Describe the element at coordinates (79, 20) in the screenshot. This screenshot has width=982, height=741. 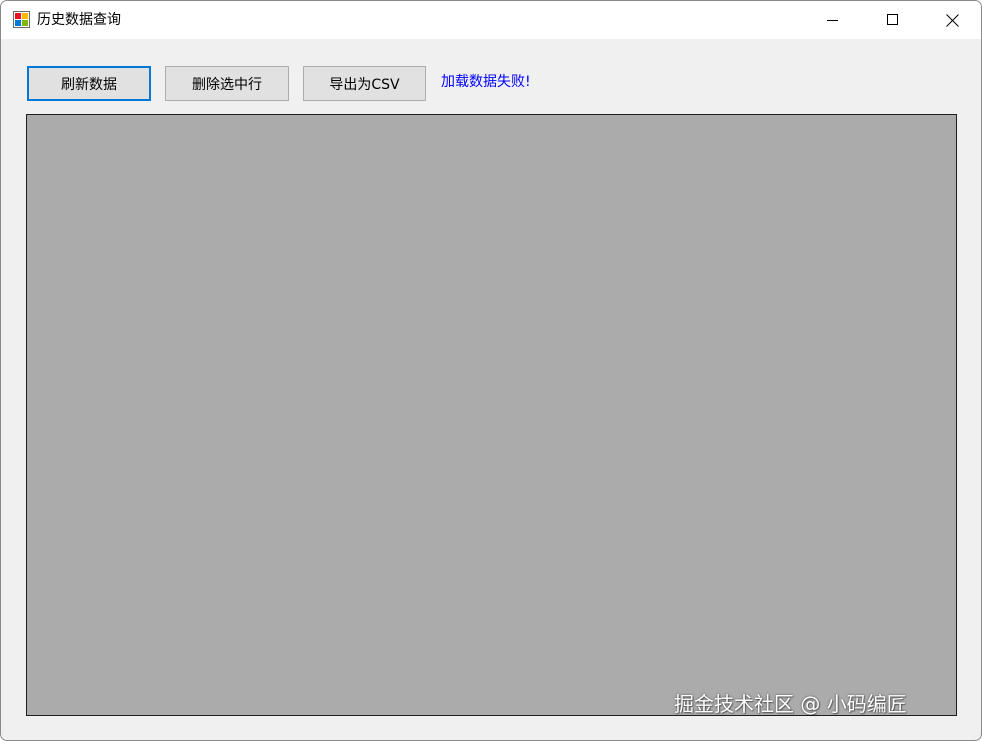
I see `window-title: 历史数据查询` at that location.